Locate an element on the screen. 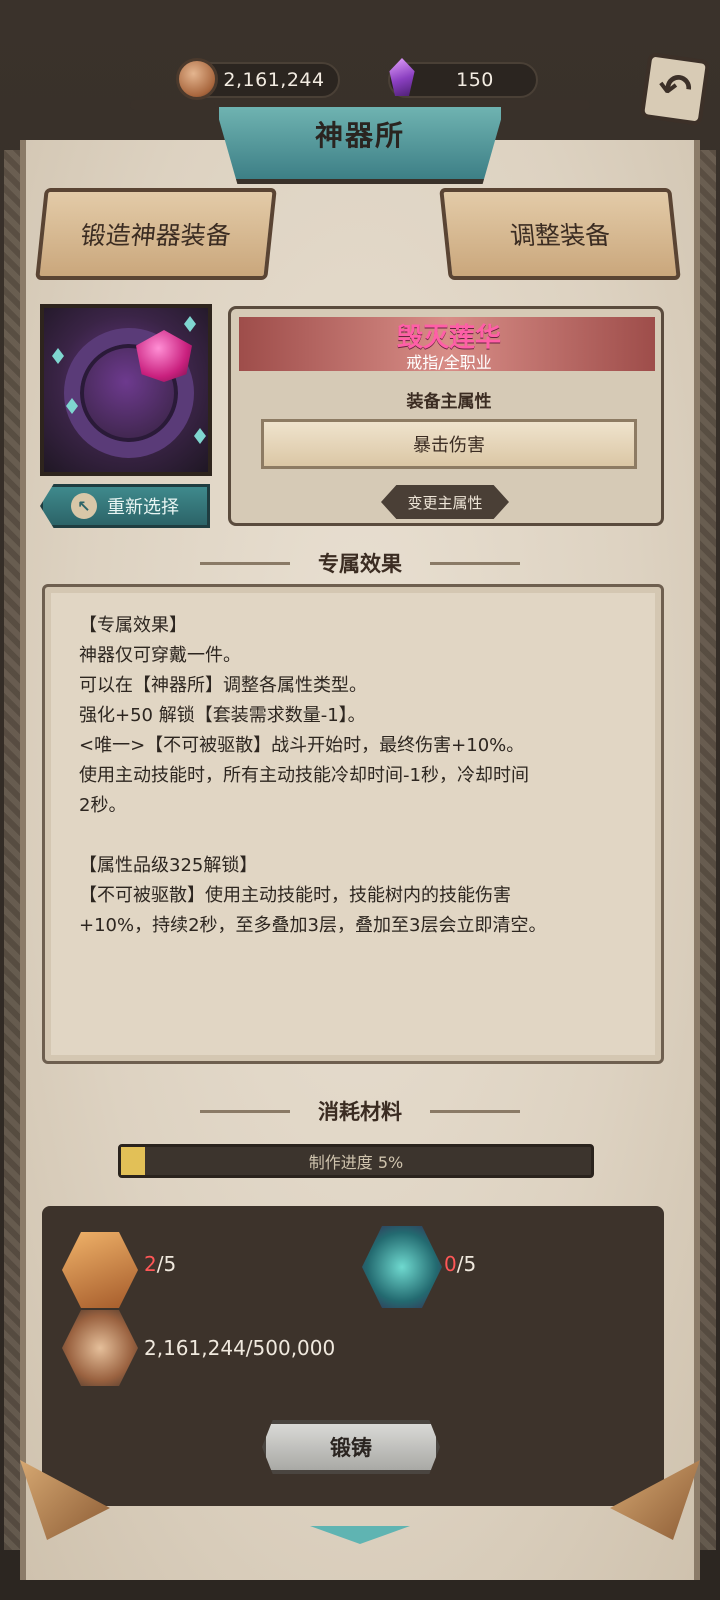  effect-line: 【专属效果】 is located at coordinates (133, 625).